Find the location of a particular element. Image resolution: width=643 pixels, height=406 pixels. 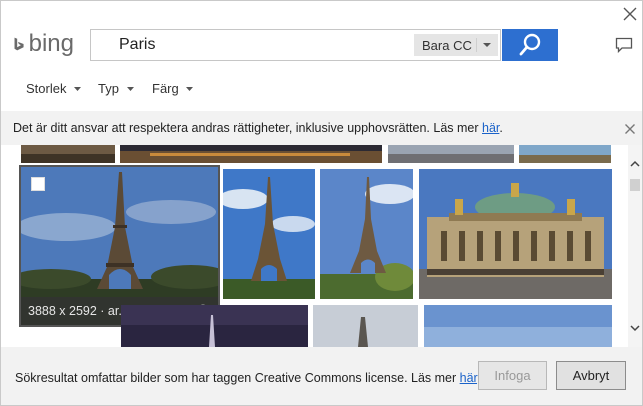

filter-color: Färg is located at coordinates (173, 88).